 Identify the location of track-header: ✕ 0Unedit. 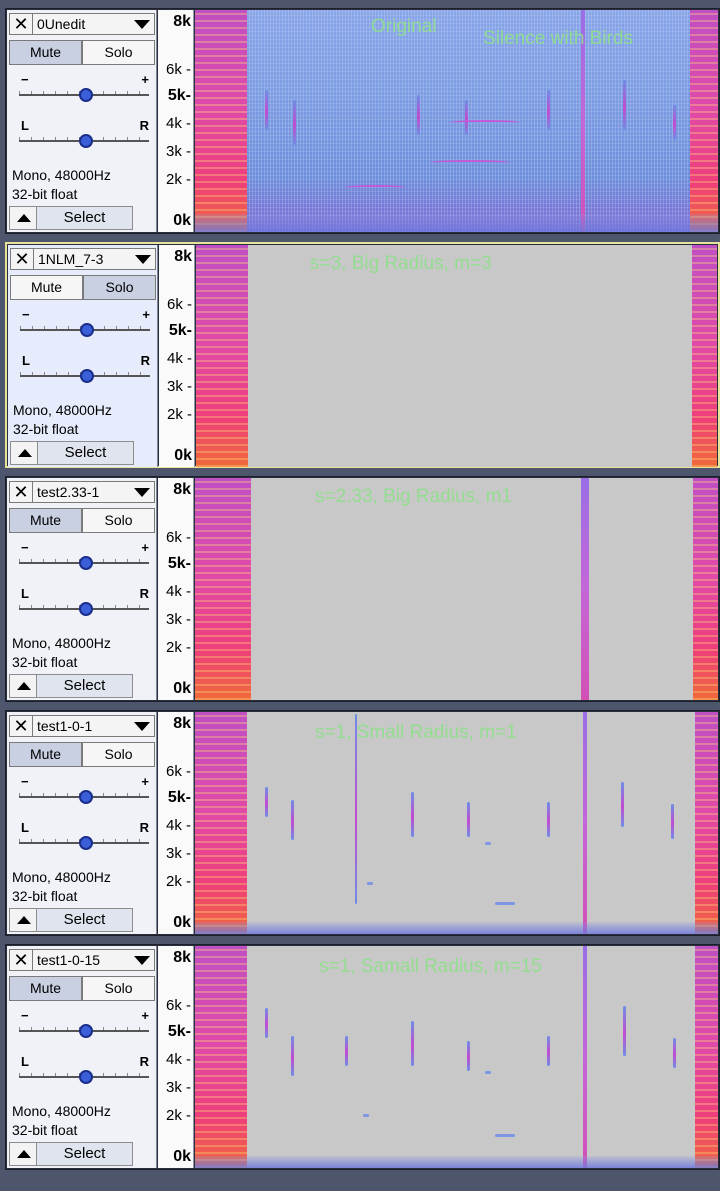
(82, 24).